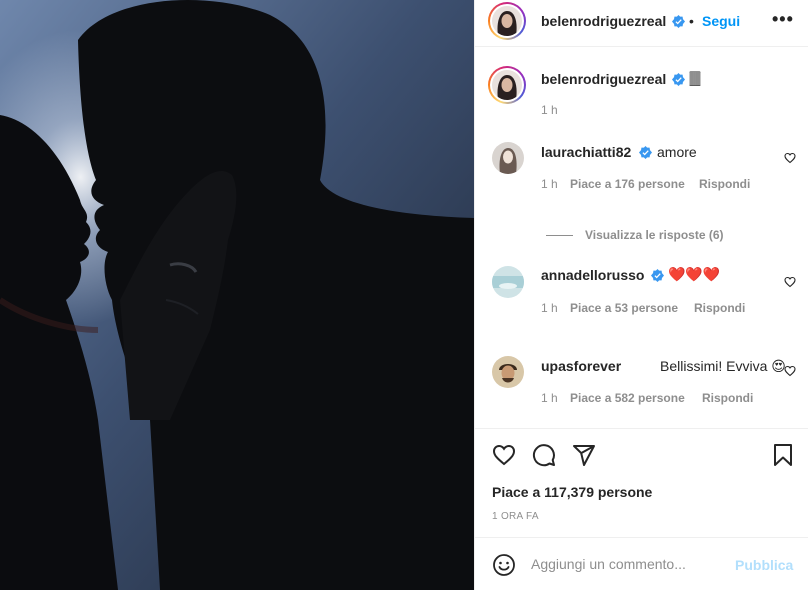  I want to click on emoji-smiley-icon, so click(504, 565).